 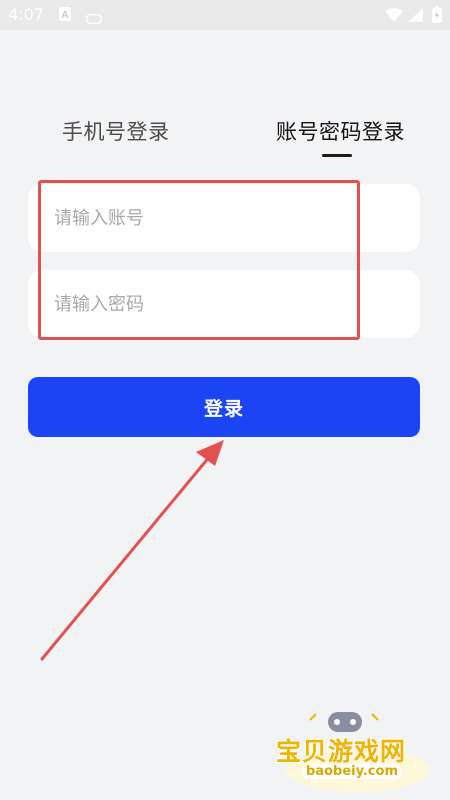 I want to click on watermark-logo: 宝贝游戏网 baobeiy.com, so click(x=350, y=748).